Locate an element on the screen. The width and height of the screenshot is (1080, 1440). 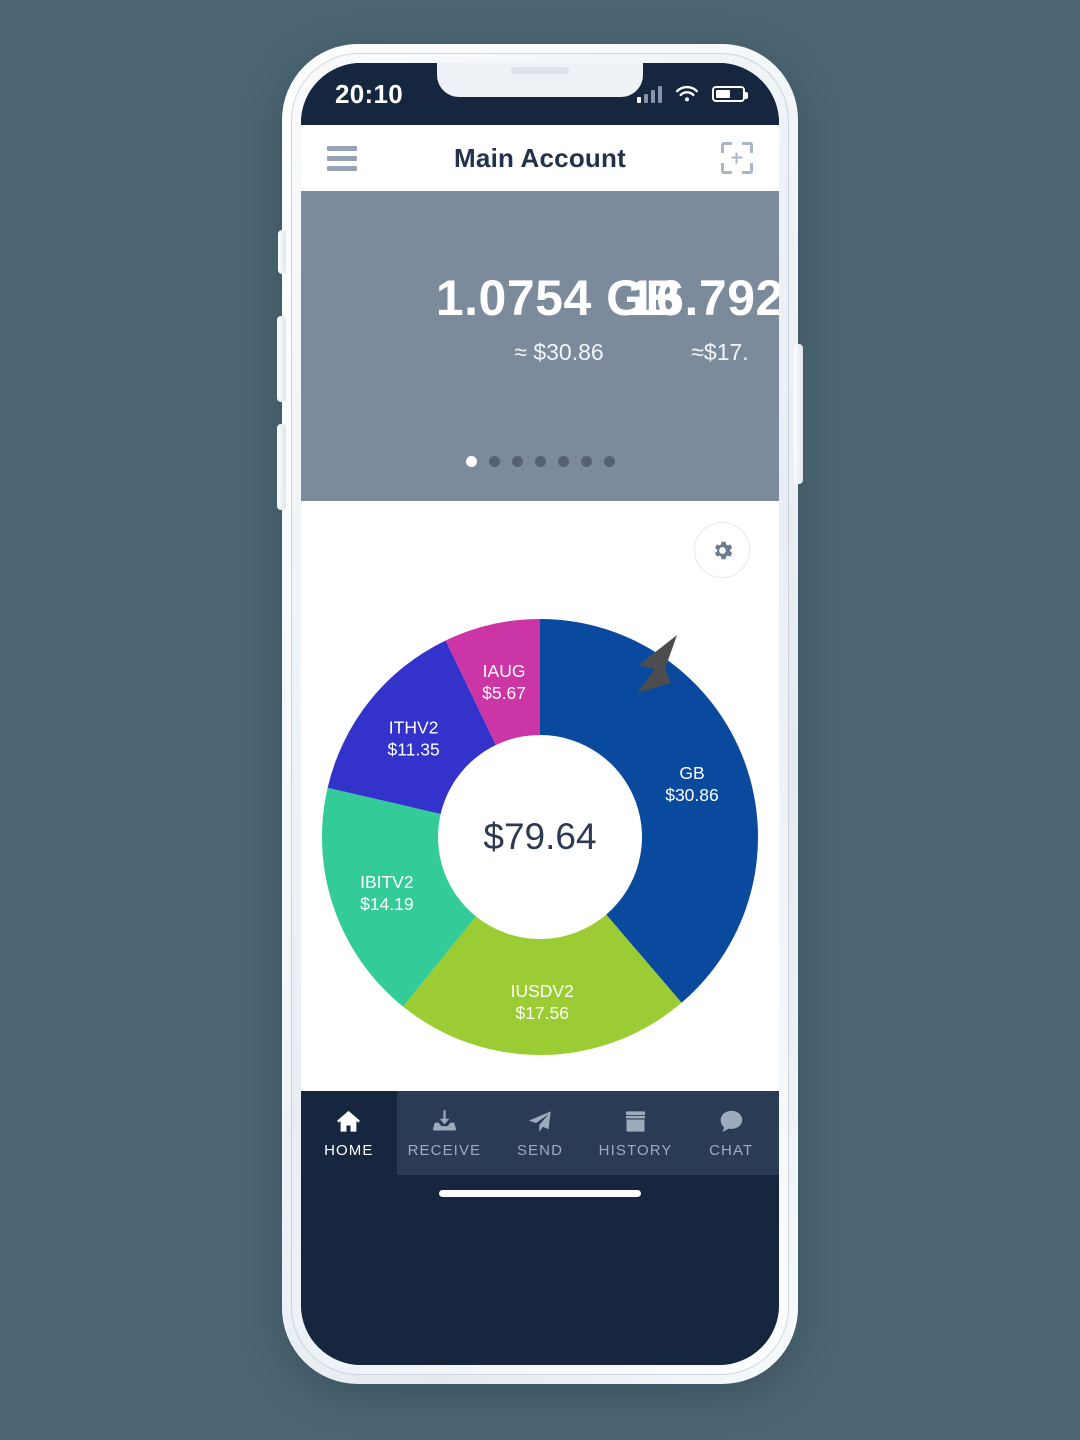
send-plane-icon is located at coordinates (539, 1121).